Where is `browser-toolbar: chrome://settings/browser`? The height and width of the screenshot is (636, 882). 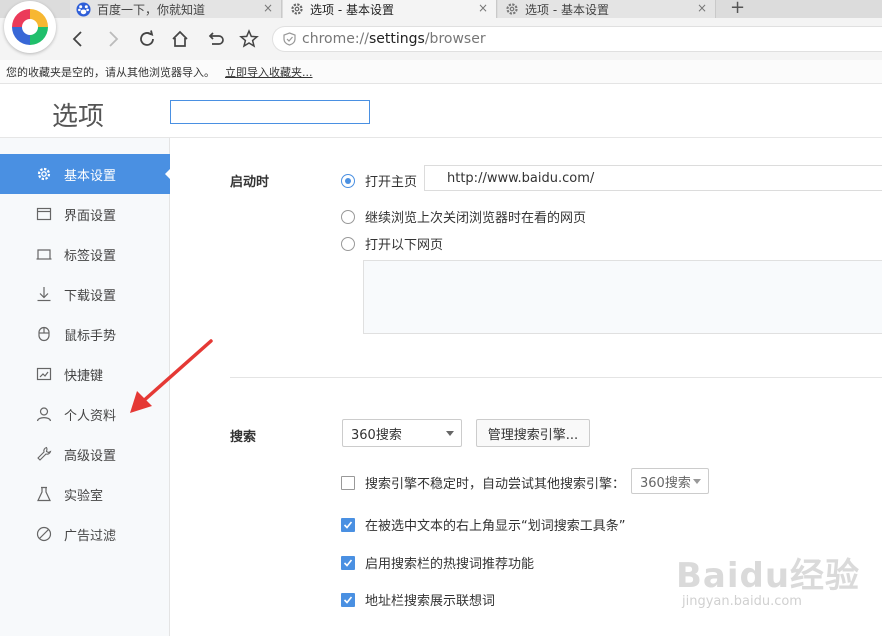
browser-toolbar: chrome://settings/browser is located at coordinates (441, 39).